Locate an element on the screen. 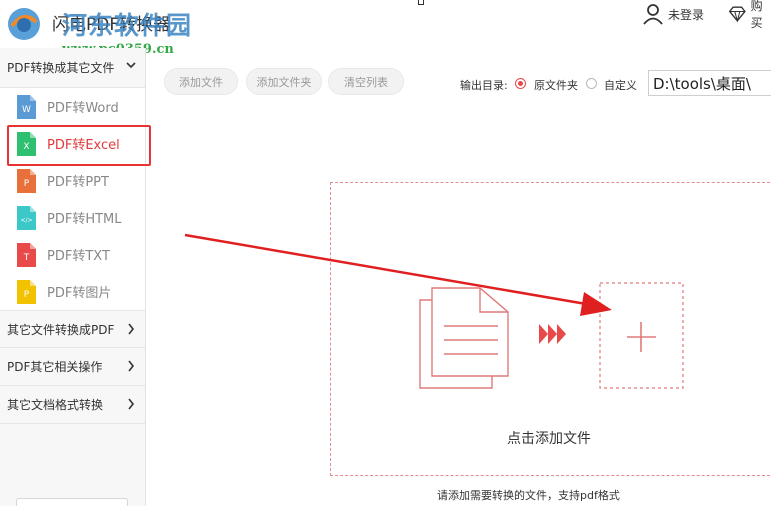 The height and width of the screenshot is (506, 771). word-file-icon: W is located at coordinates (26, 106).